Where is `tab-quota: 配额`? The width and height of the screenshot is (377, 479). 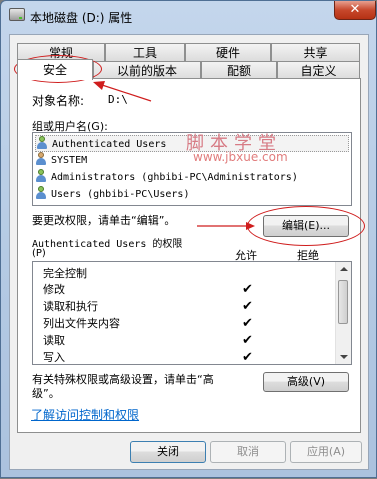
tab-quota: 配额 is located at coordinates (239, 70).